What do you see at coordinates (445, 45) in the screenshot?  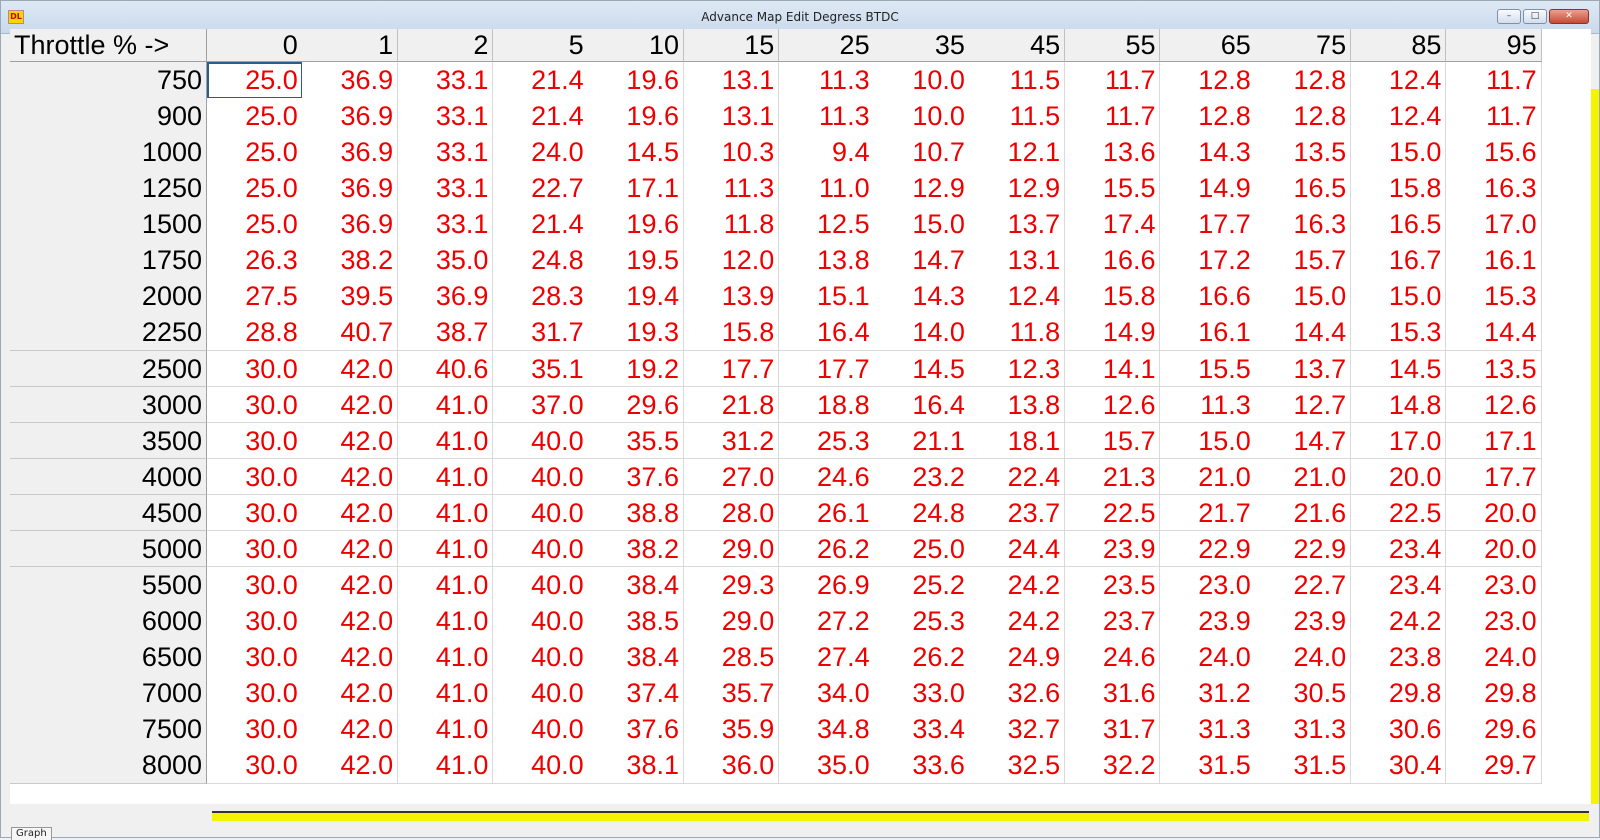 I see `column-header: 2` at bounding box center [445, 45].